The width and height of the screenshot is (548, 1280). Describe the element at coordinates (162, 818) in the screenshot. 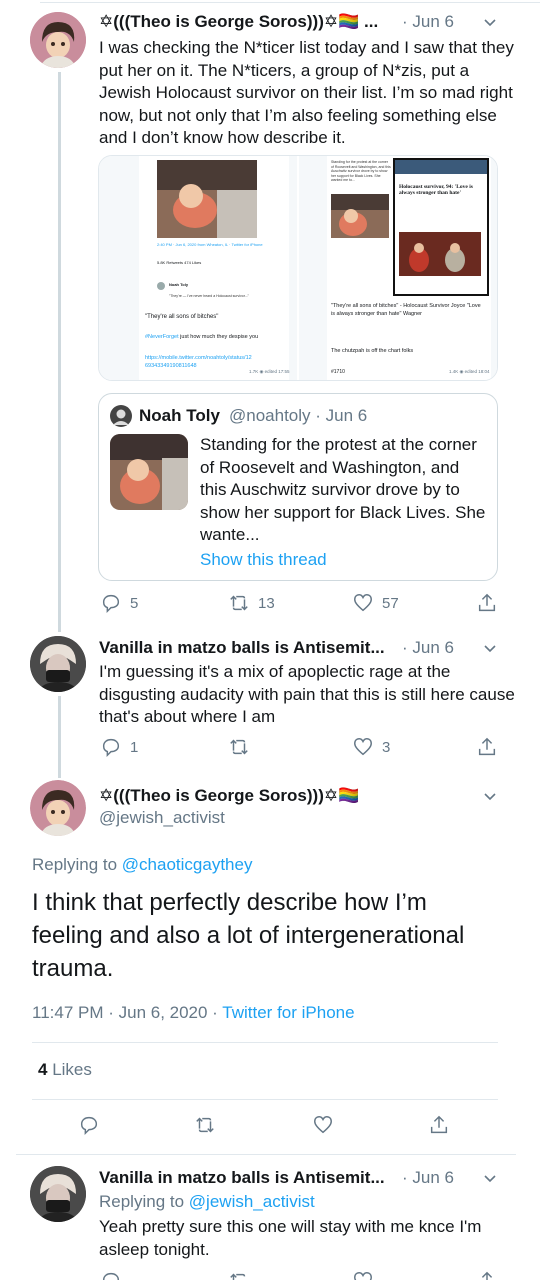

I see `user-handle: @jewish_activist` at that location.